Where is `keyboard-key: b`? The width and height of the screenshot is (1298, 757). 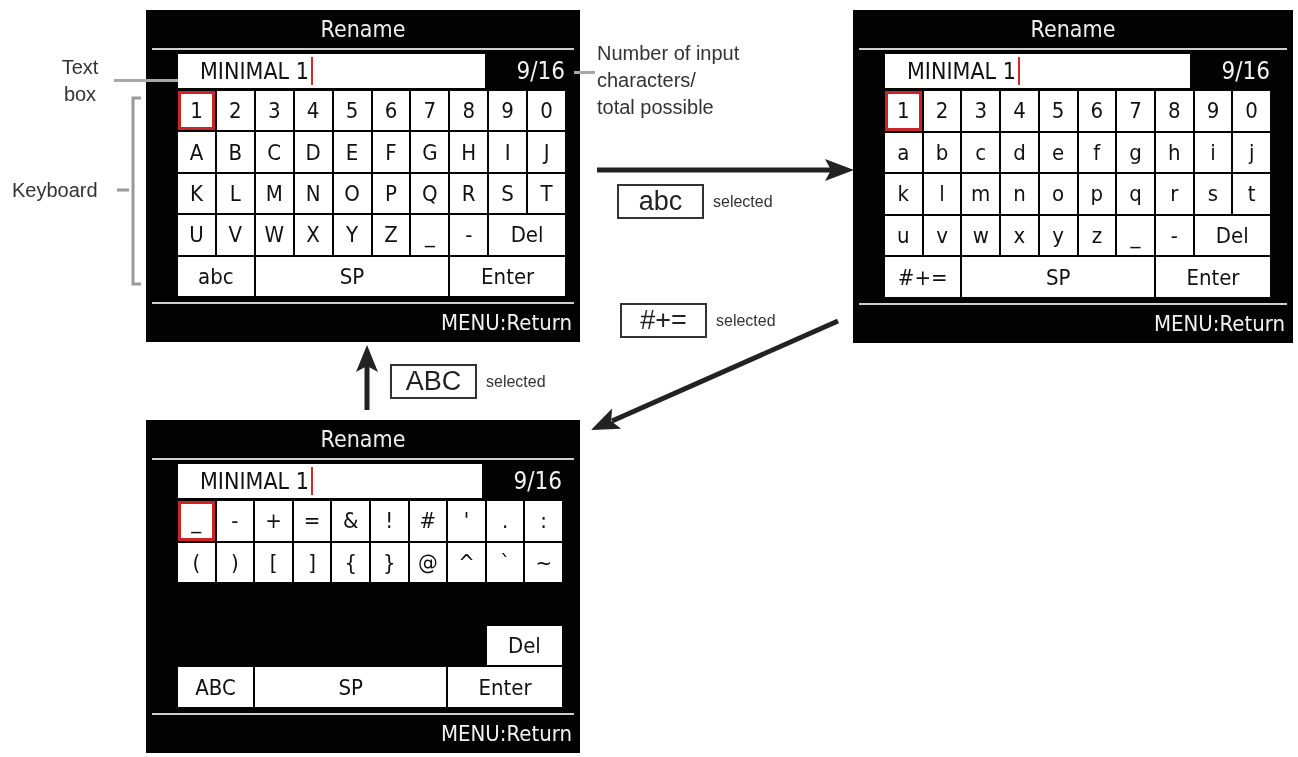 keyboard-key: b is located at coordinates (942, 152).